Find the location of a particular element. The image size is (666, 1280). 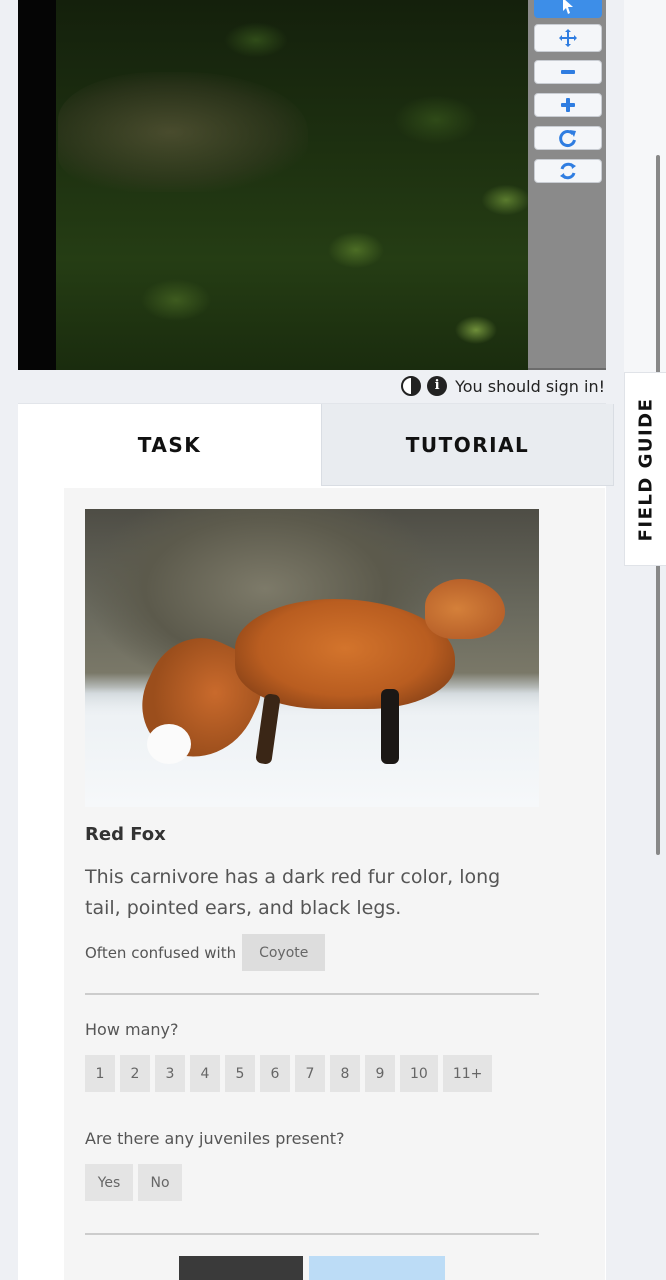

field-guide-tab: FIELD GUIDE is located at coordinates (645, 469).